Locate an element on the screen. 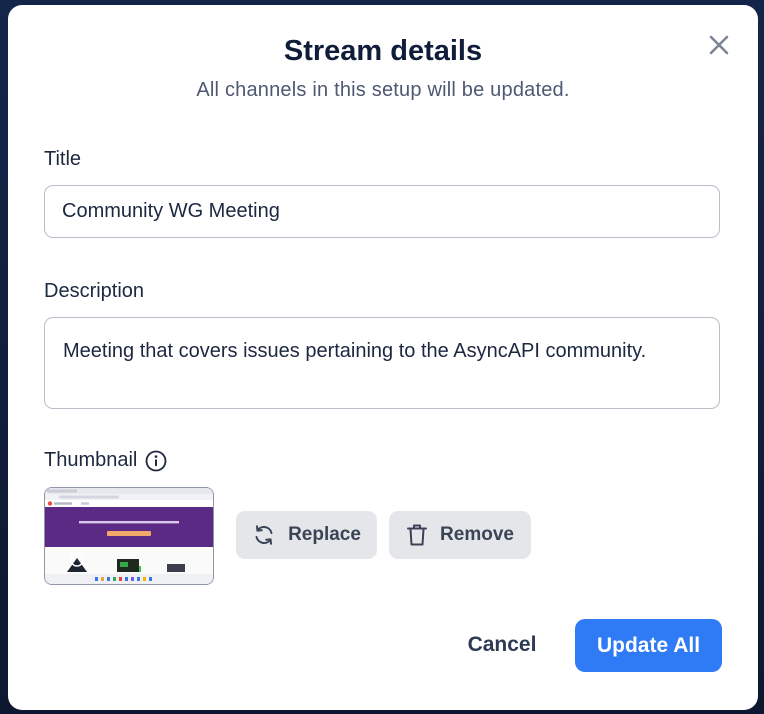  thumbnail-preview is located at coordinates (129, 536).